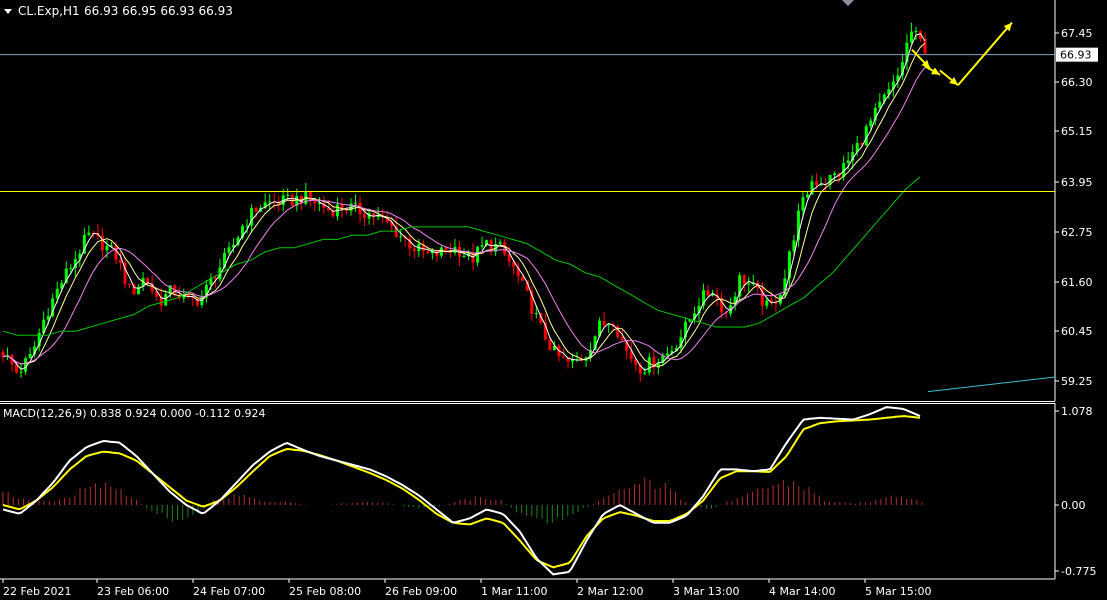 This screenshot has width=1107, height=600. What do you see at coordinates (514, 591) in the screenshot?
I see `time-tick-label: 1 Mar 11:00` at bounding box center [514, 591].